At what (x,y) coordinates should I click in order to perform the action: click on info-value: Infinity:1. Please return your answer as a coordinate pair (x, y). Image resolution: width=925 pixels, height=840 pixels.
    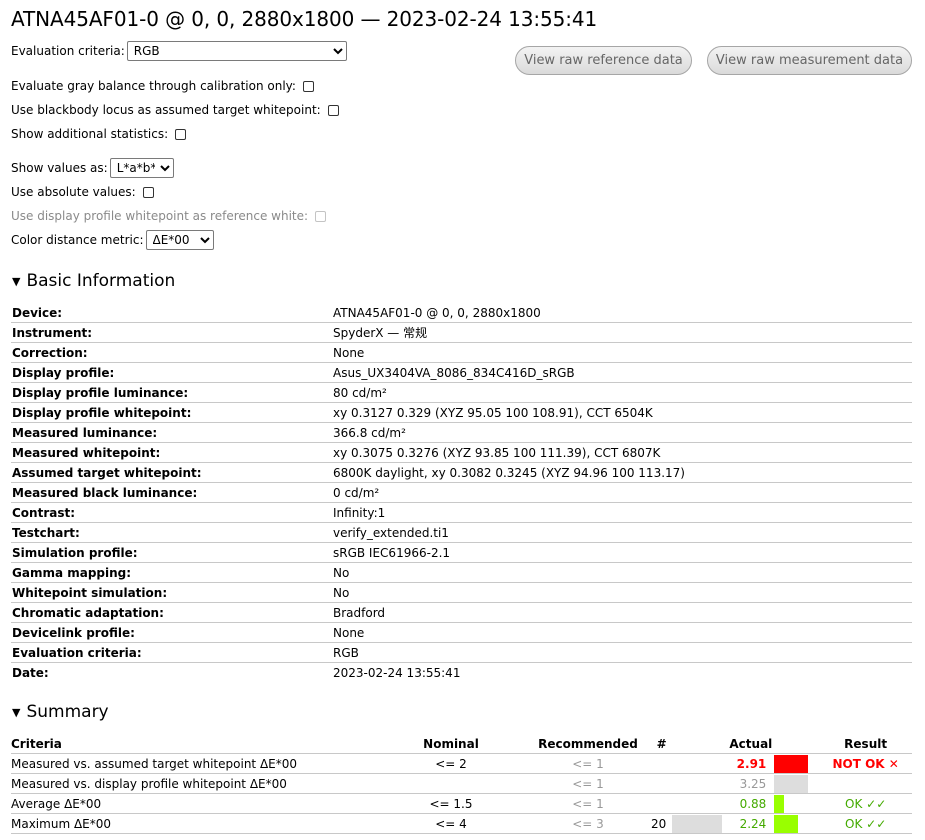
    Looking at the image, I should click on (622, 512).